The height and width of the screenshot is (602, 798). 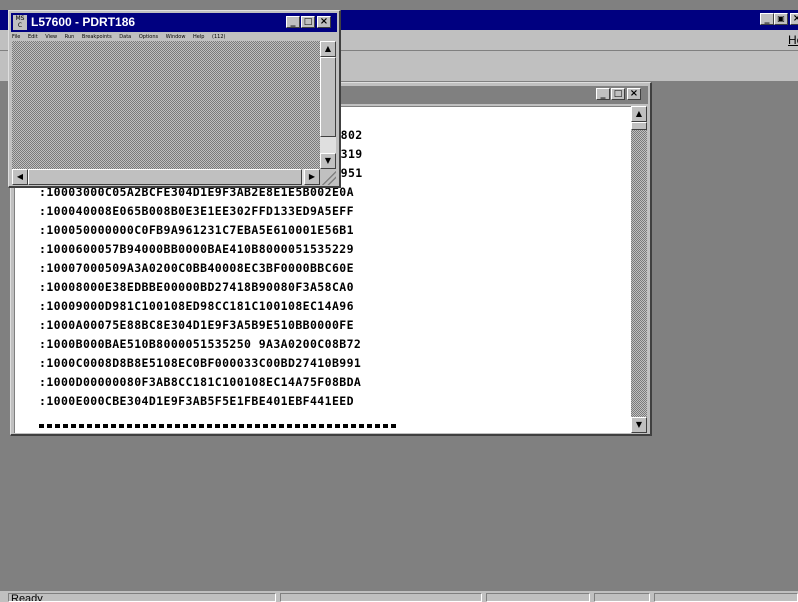 I want to click on mini-scroll-thumb, so click(x=328, y=97).